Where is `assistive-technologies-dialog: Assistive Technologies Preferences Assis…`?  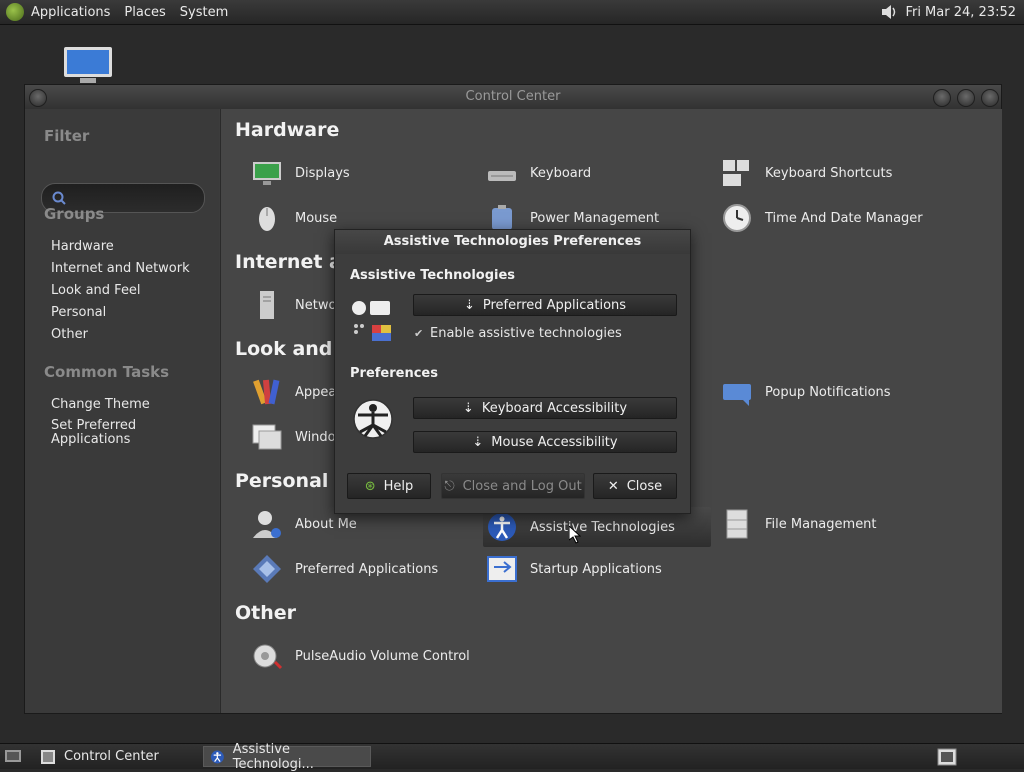 assistive-technologies-dialog: Assistive Technologies Preferences Assis… is located at coordinates (512, 371).